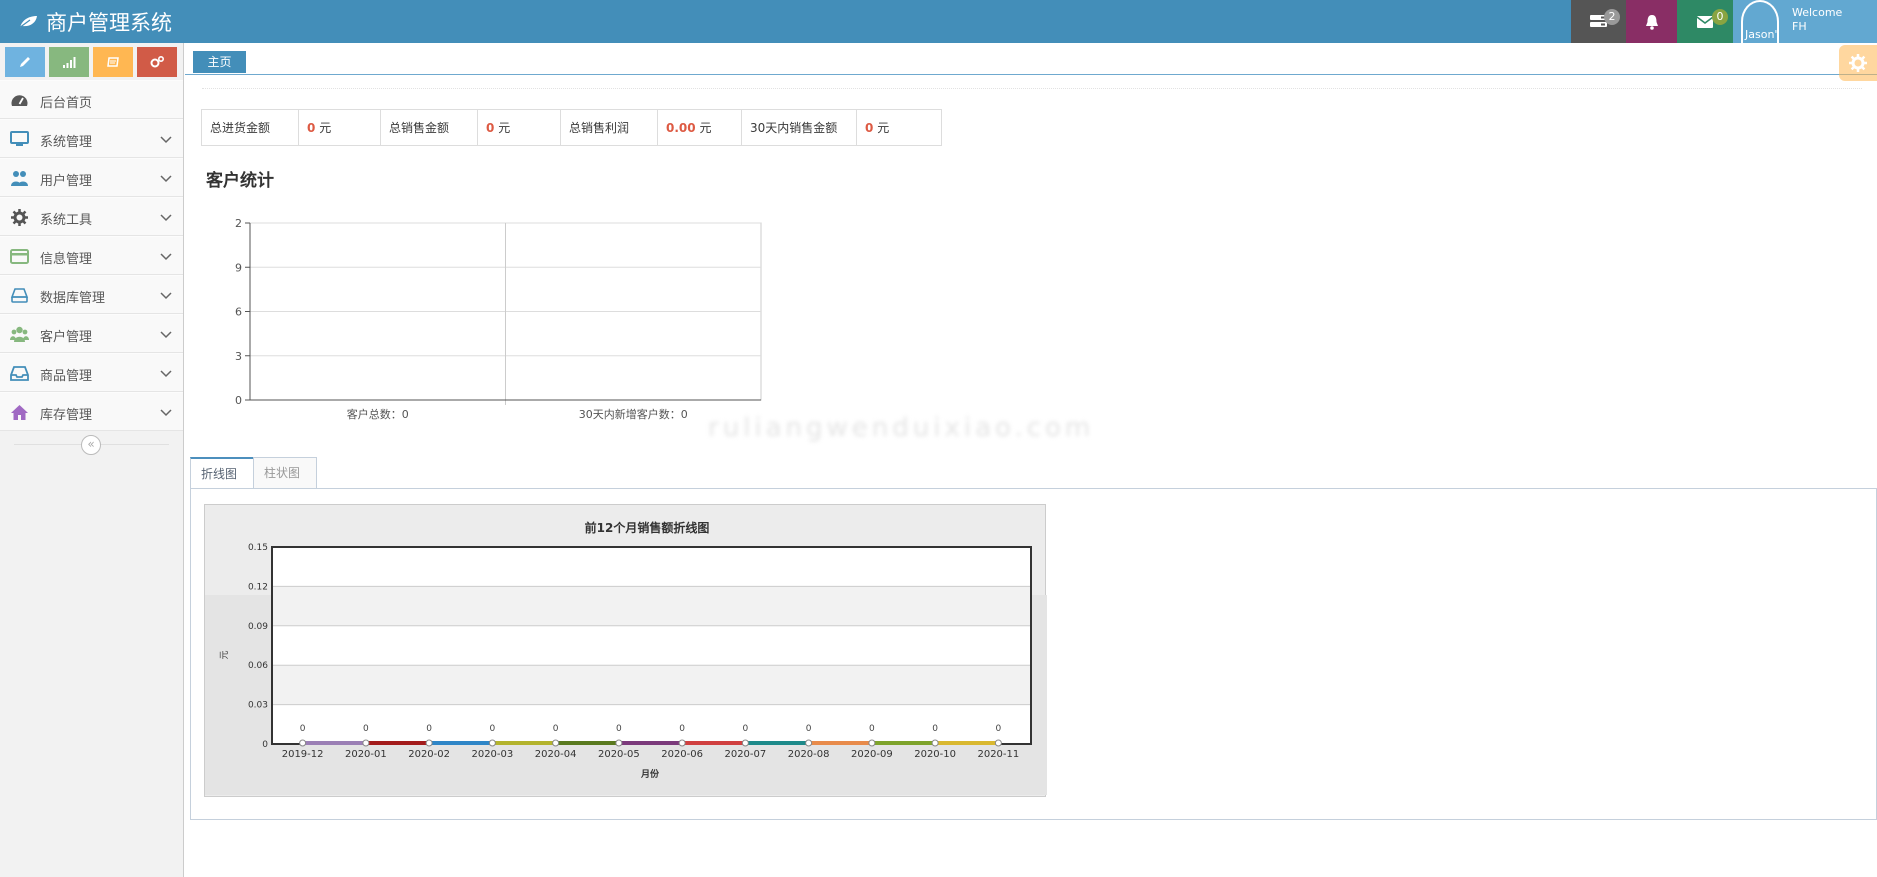 The height and width of the screenshot is (877, 1877). What do you see at coordinates (366, 754) in the screenshot?
I see `x-tick-label: 2020-01` at bounding box center [366, 754].